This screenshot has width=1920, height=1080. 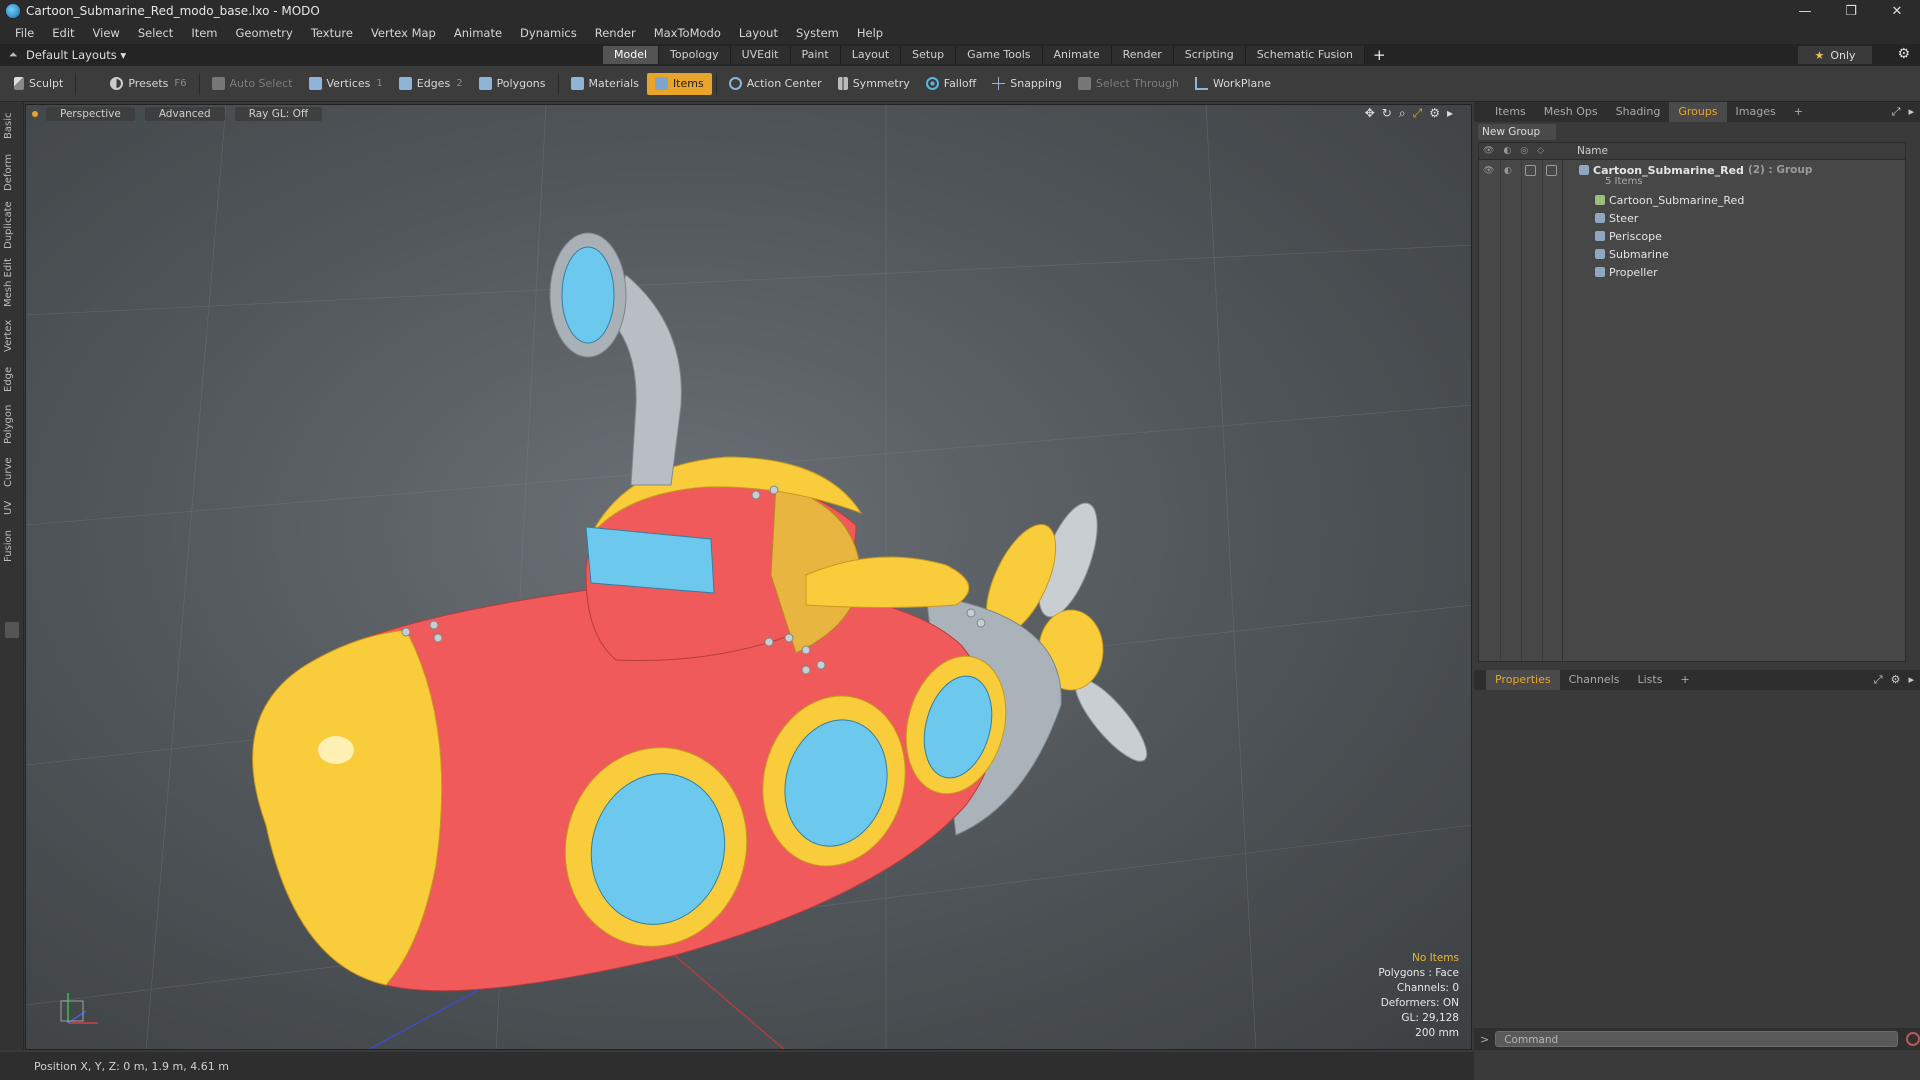 What do you see at coordinates (1734, 200) in the screenshot?
I see `tree-item-cartoon-submarine-red: Cartoon_Submarine_Red` at bounding box center [1734, 200].